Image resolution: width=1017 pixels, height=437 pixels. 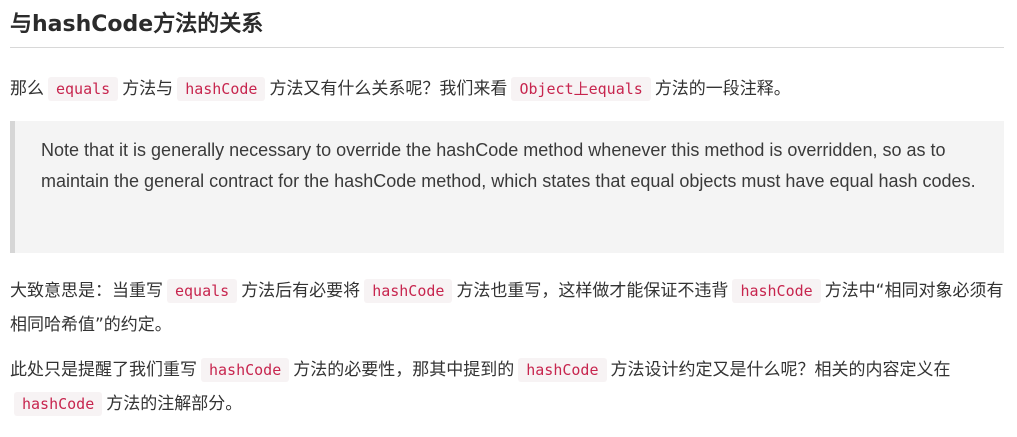 What do you see at coordinates (592, 291) in the screenshot?
I see `text-fragment: 方法也重写，这样做才能保证不违背` at bounding box center [592, 291].